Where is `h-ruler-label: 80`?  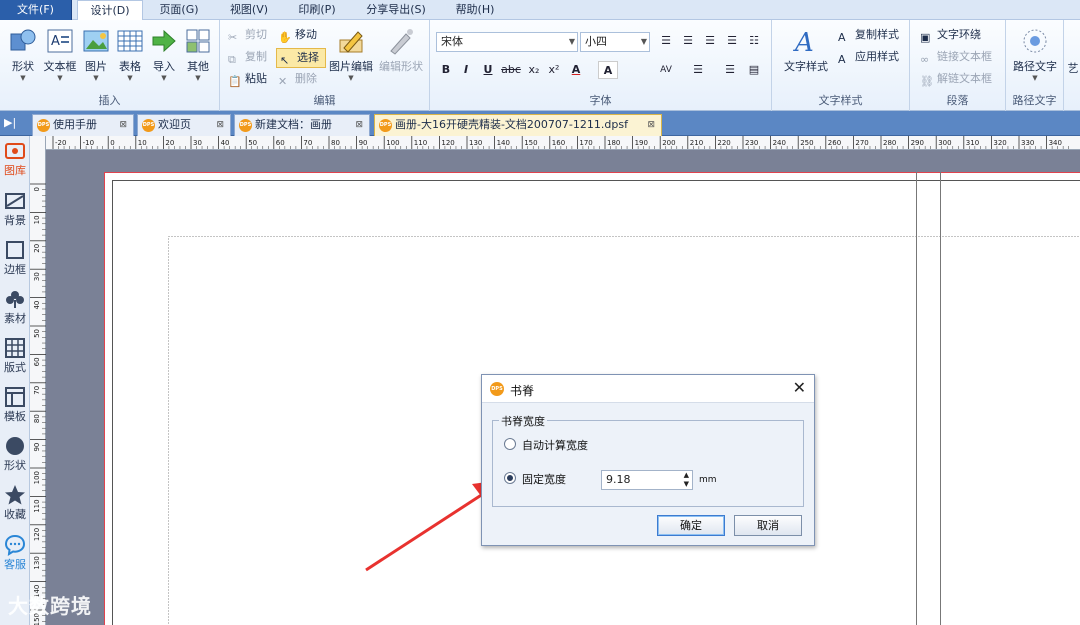 h-ruler-label: 80 is located at coordinates (335, 143).